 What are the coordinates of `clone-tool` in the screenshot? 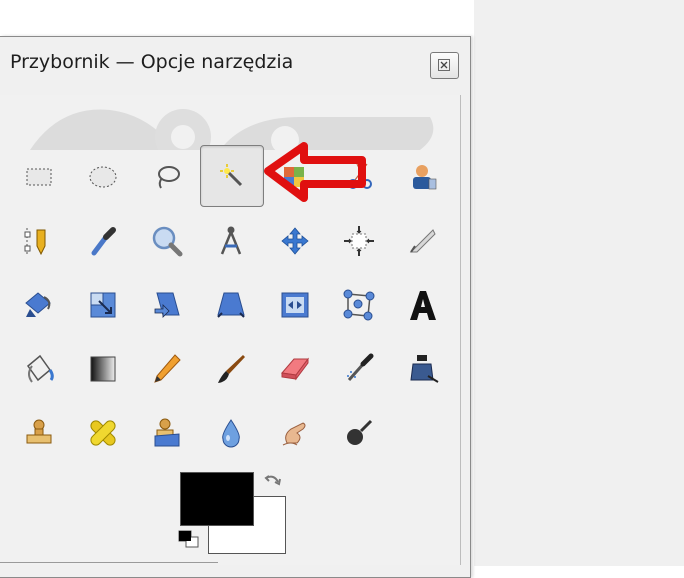 It's located at (39, 433).